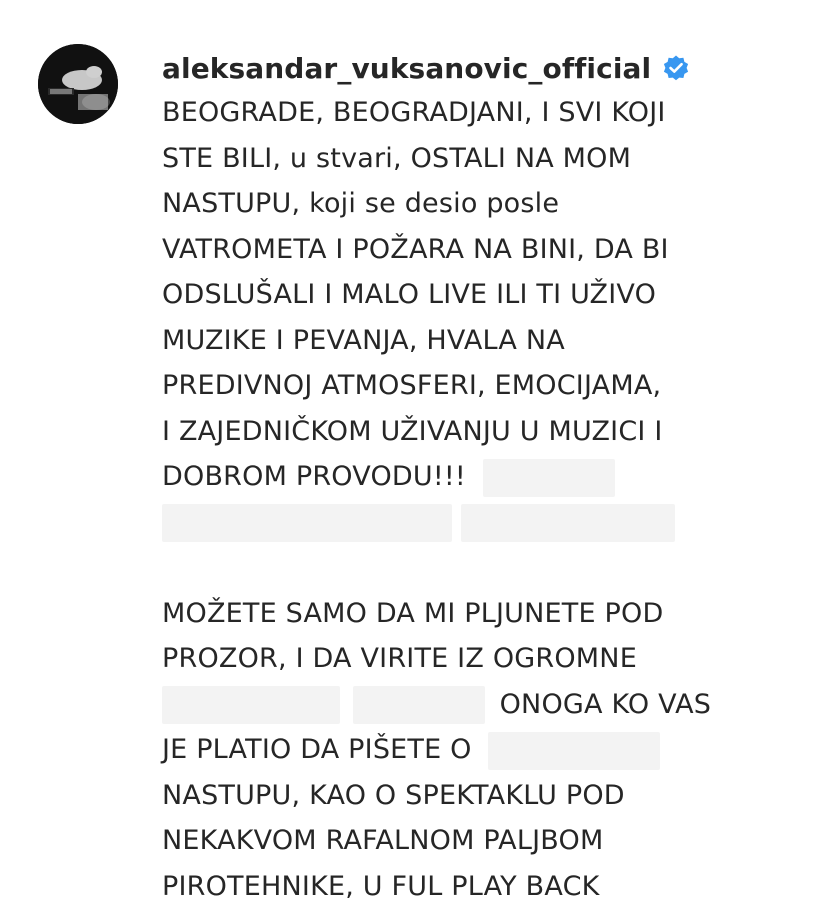 The width and height of the screenshot is (830, 909). What do you see at coordinates (482, 341) in the screenshot?
I see `caption-line: MUZIKE I PEVANJA, HVALA NA` at bounding box center [482, 341].